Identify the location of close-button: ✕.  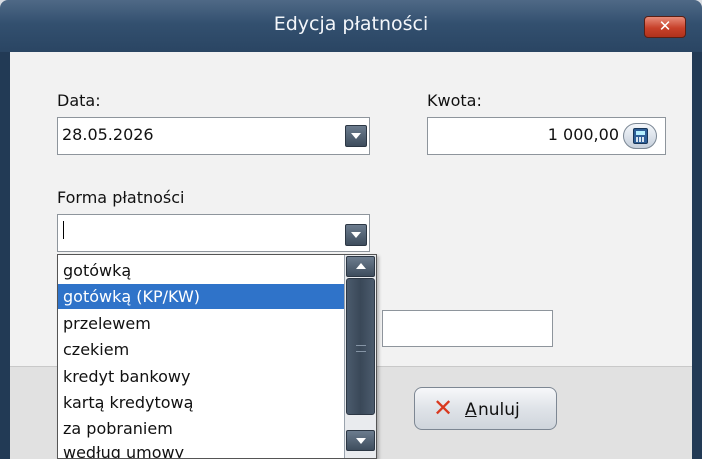
(665, 27).